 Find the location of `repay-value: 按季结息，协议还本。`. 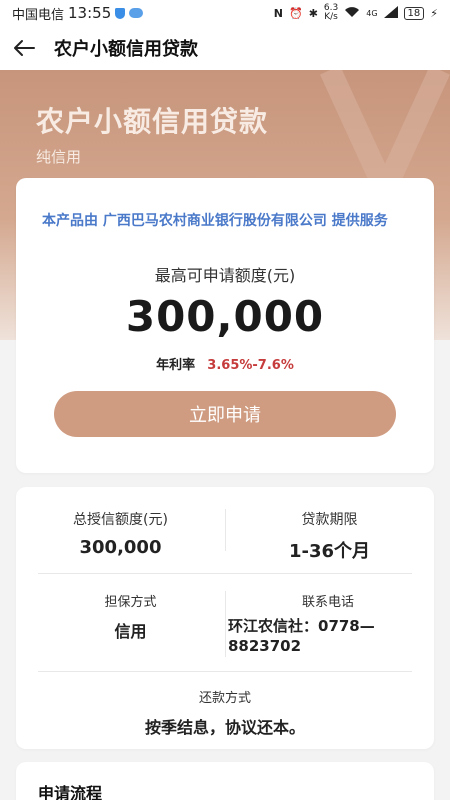

repay-value: 按季结息，协议还本。 is located at coordinates (224, 727).